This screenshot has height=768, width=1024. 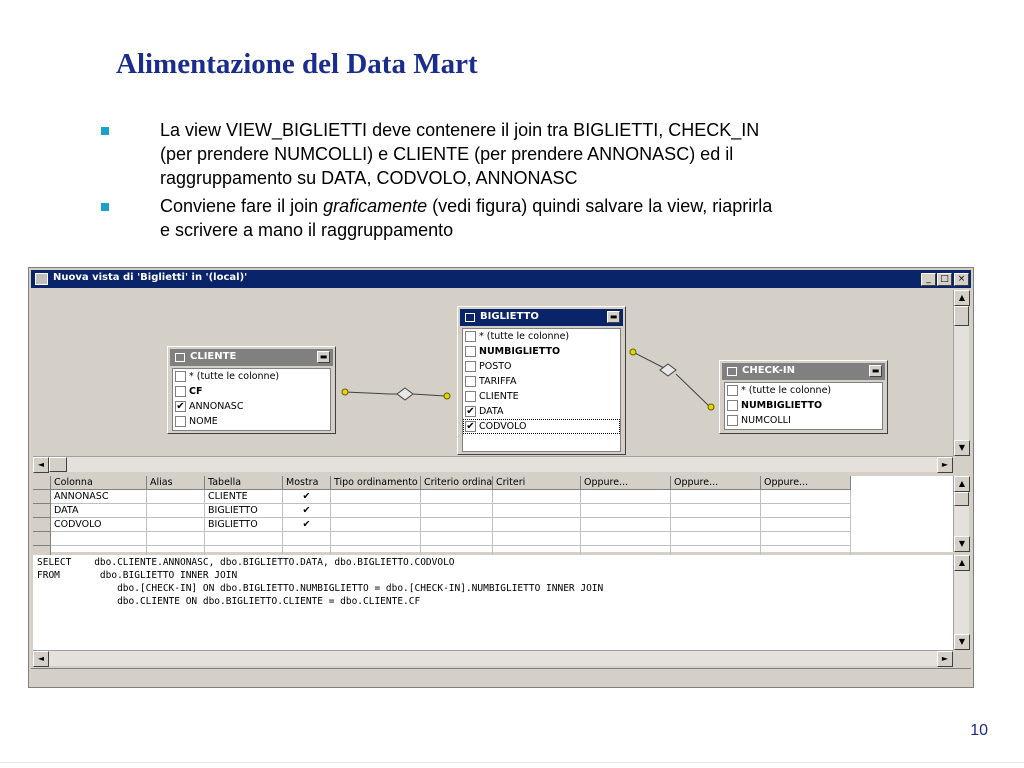 What do you see at coordinates (928, 279) in the screenshot?
I see `minimize-button: _` at bounding box center [928, 279].